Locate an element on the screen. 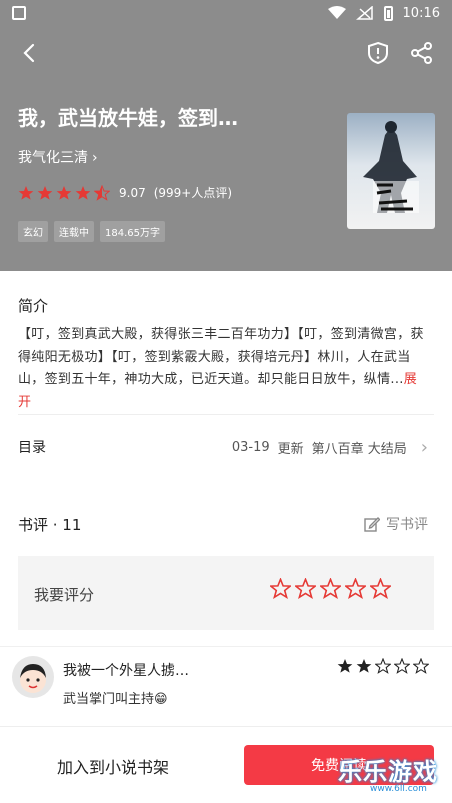  avatar is located at coordinates (33, 677).